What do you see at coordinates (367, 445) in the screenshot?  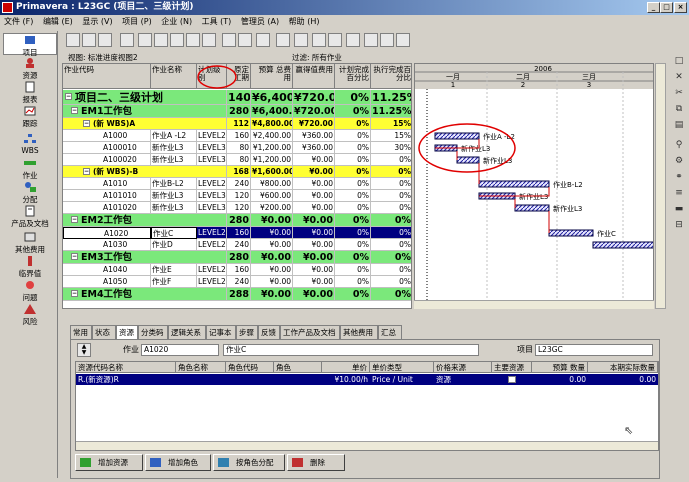 I see `resource-horizontal-scrollbar` at bounding box center [367, 445].